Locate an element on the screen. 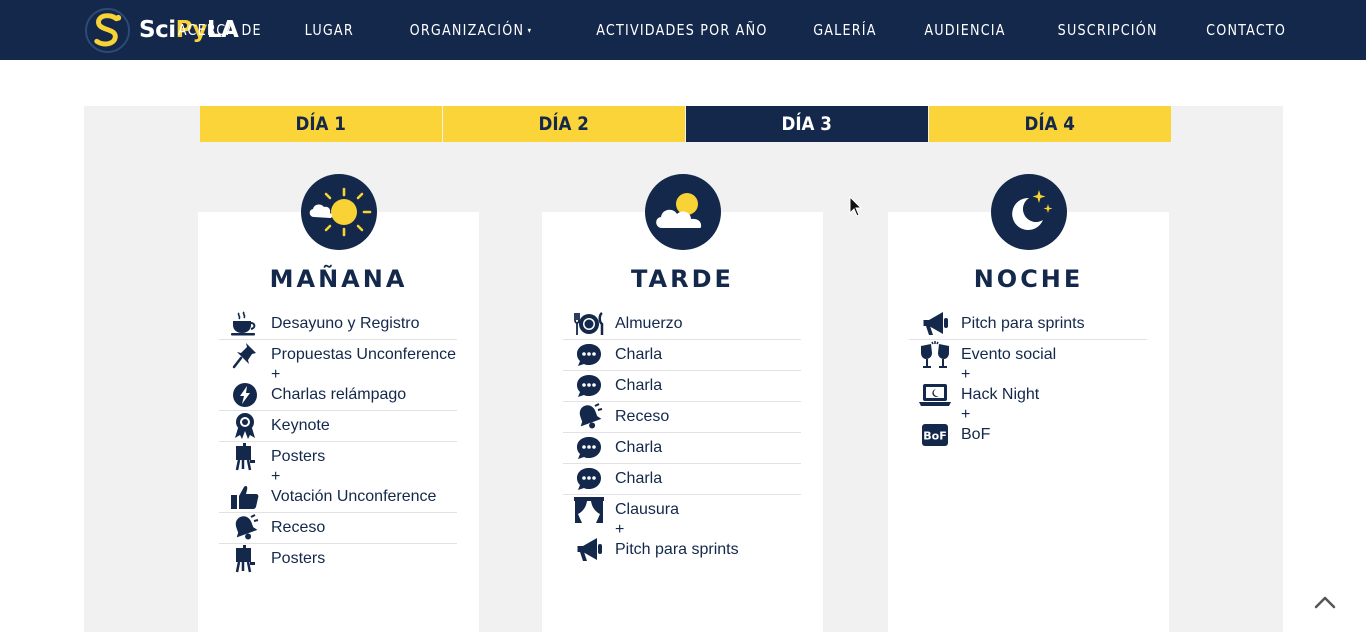 The width and height of the screenshot is (1366, 632). activity-item: Pitch para sprints is located at coordinates (1028, 324).